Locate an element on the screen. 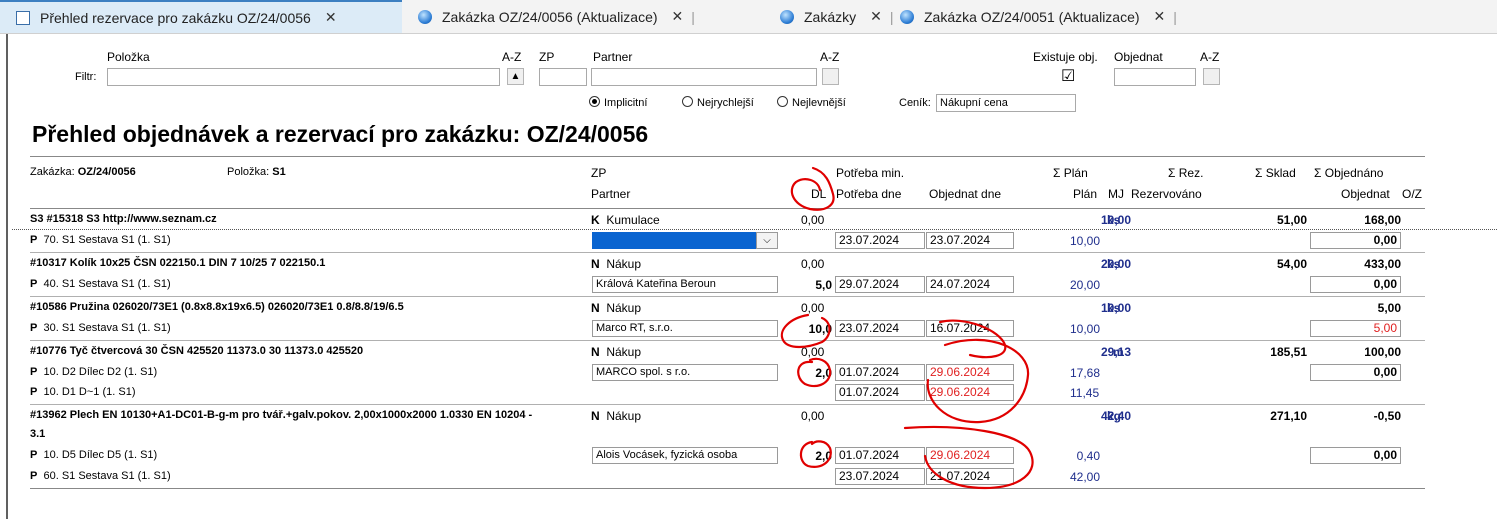 Image resolution: width=1497 pixels, height=519 pixels. tab-label: Zakázky is located at coordinates (830, 16).